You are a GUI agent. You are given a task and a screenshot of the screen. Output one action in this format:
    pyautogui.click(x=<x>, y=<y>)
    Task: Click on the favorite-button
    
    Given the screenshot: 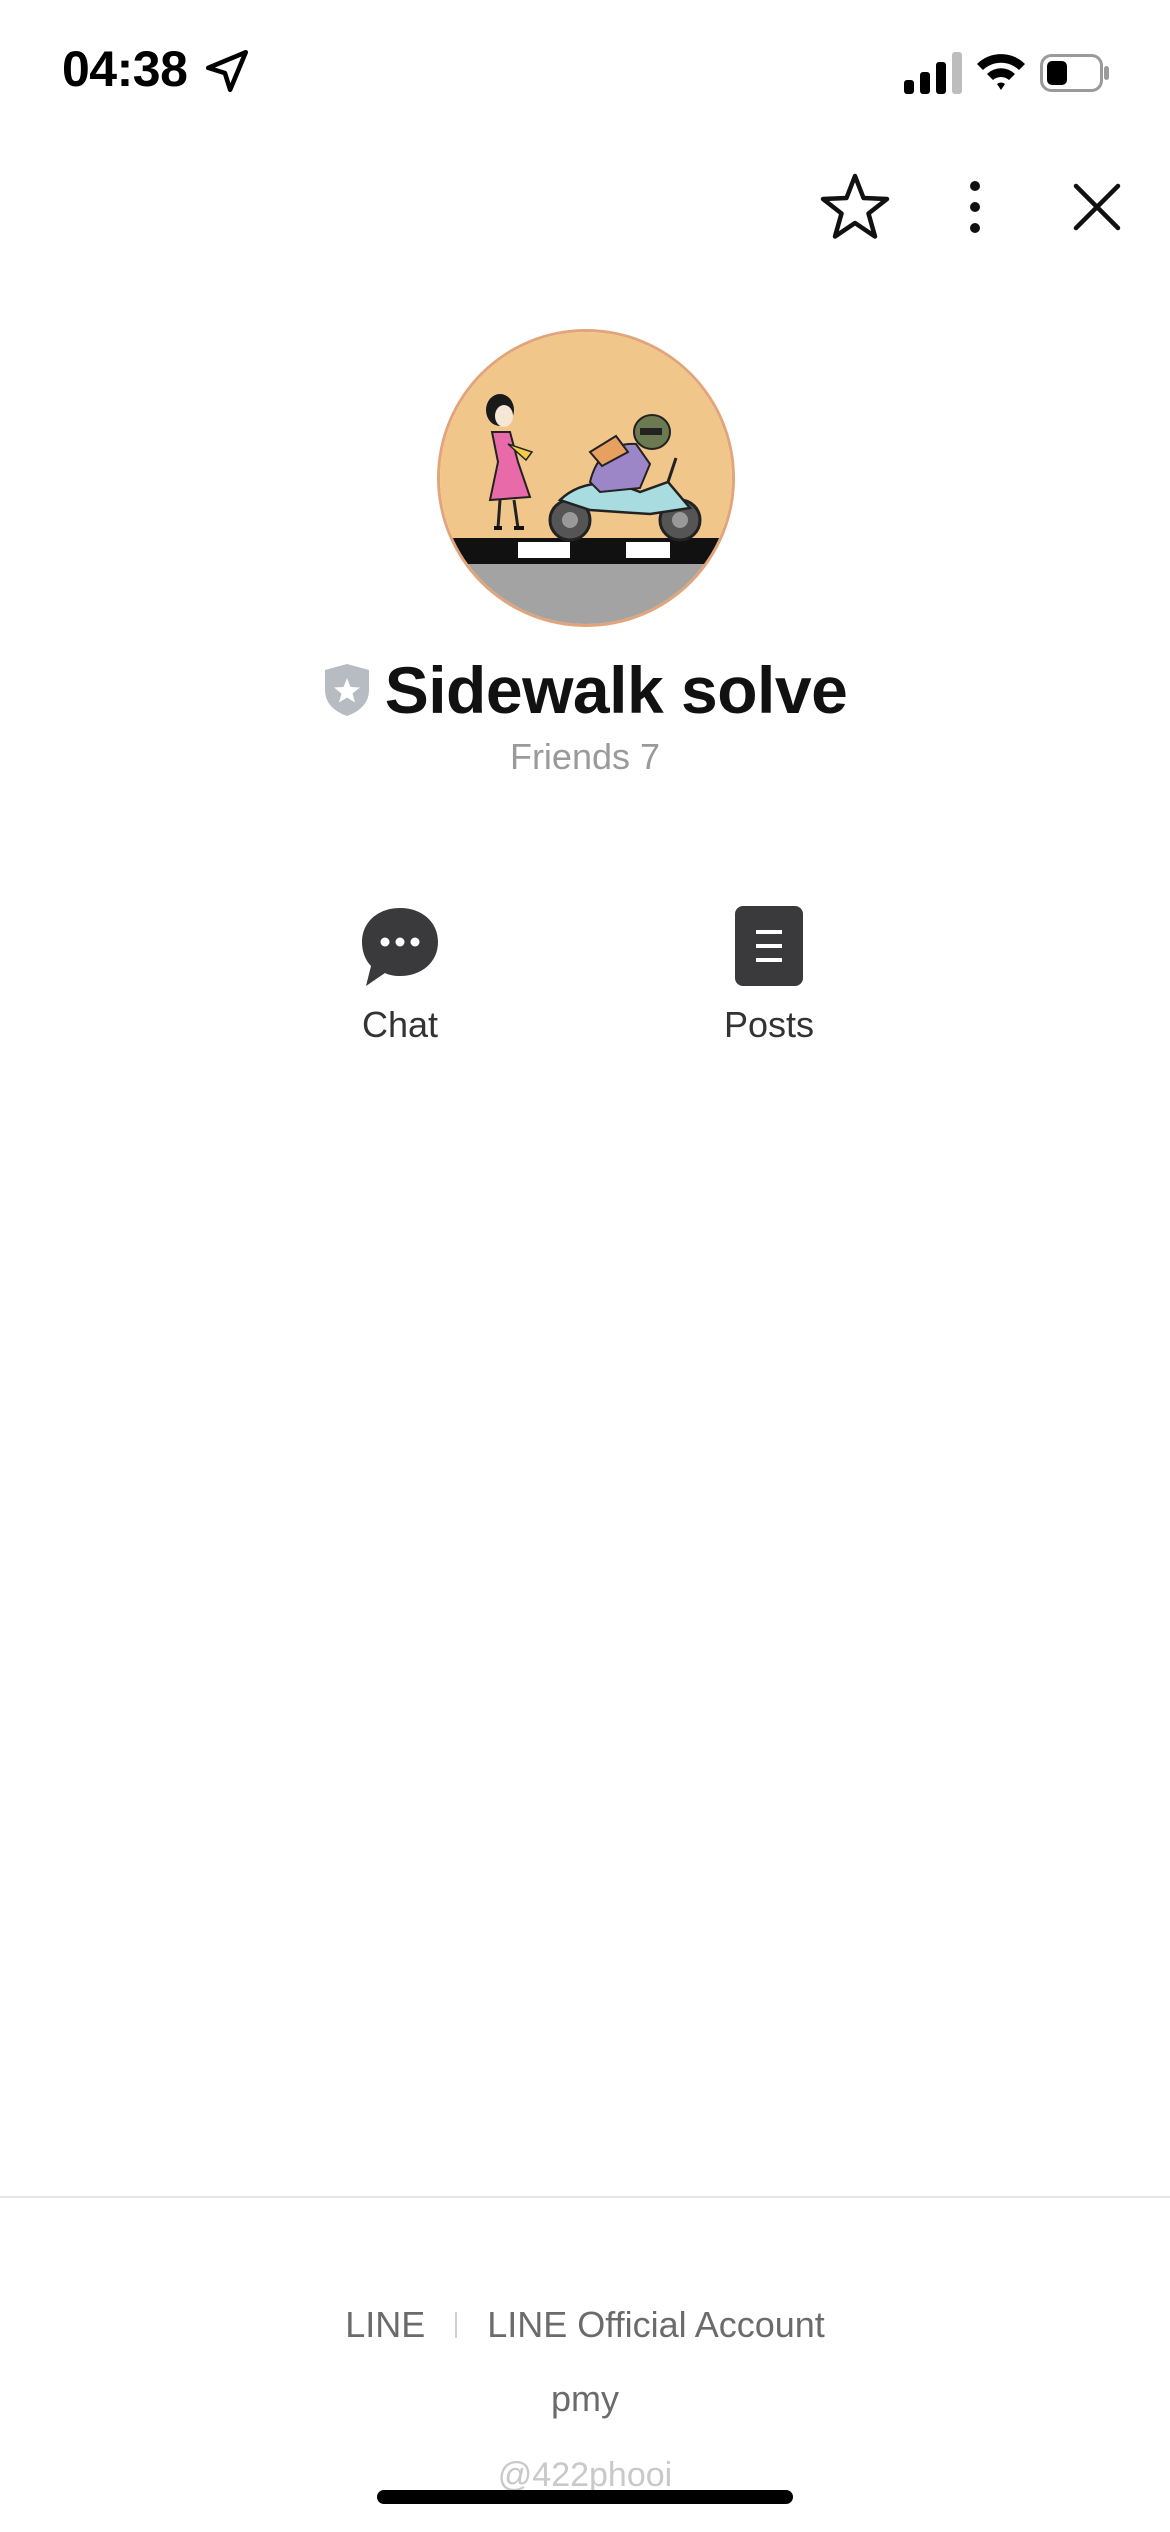 What is the action you would take?
    pyautogui.click(x=855, y=207)
    